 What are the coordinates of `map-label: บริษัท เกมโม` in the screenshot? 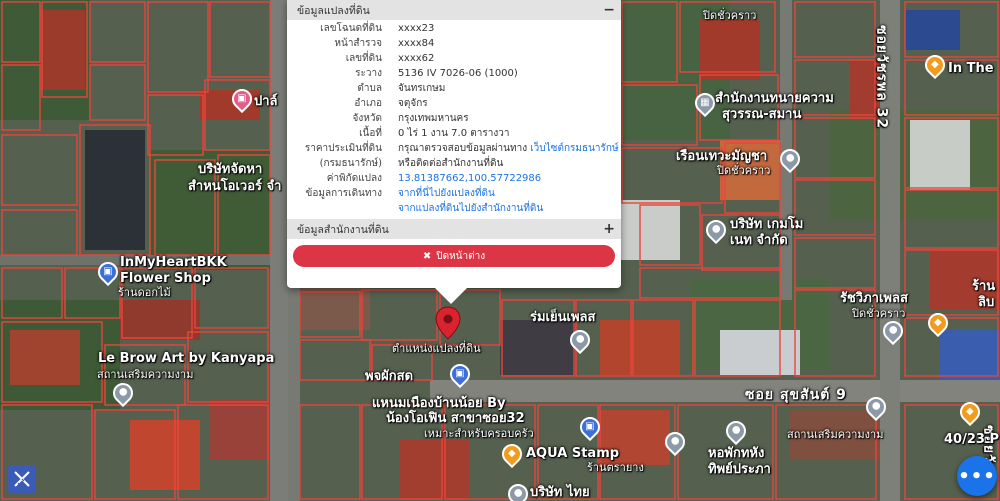 It's located at (767, 224).